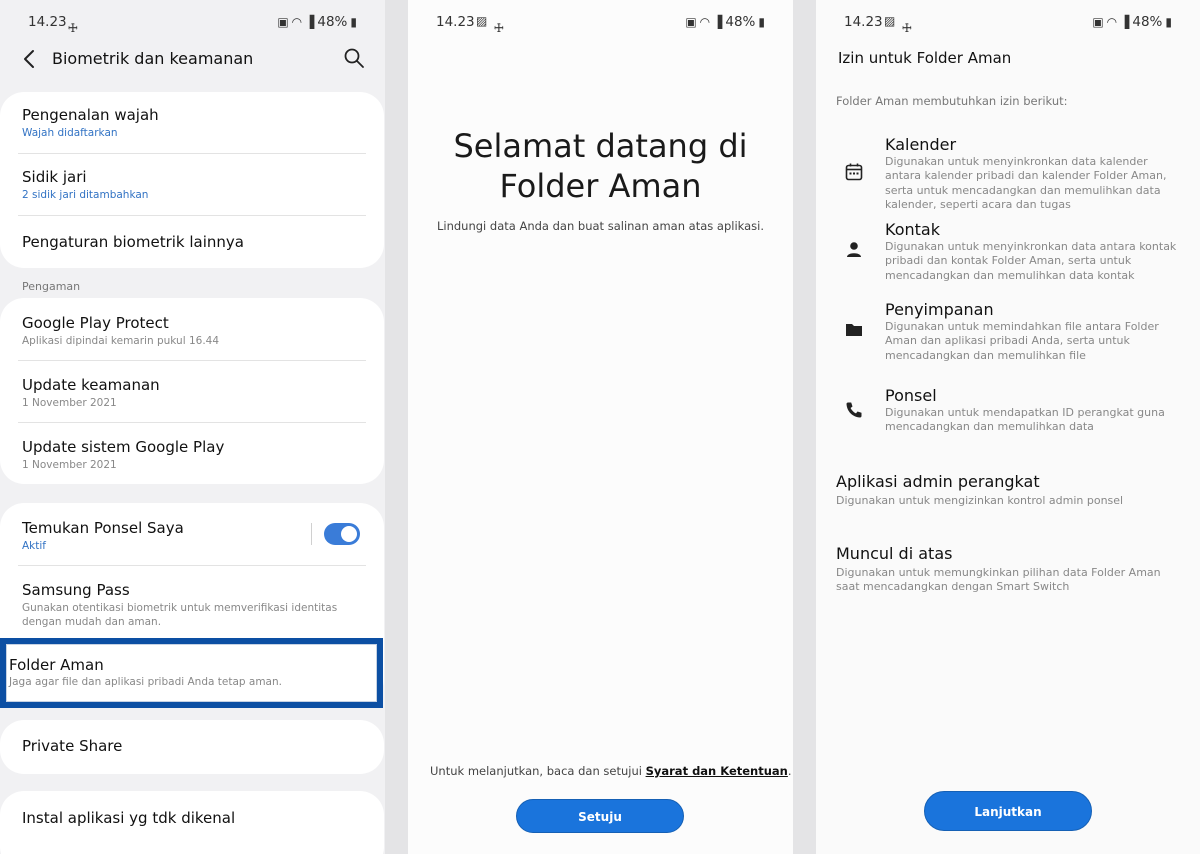 This screenshot has height=854, width=1200. I want to click on back-icon, so click(30, 59).